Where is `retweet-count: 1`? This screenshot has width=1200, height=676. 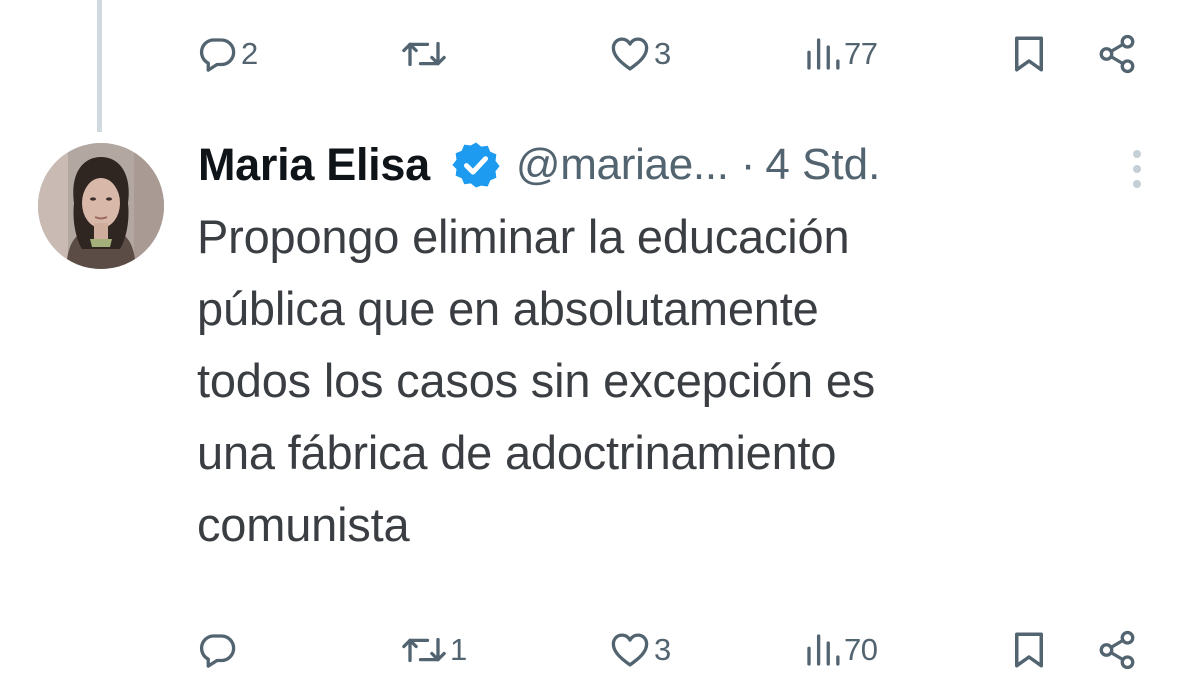
retweet-count: 1 is located at coordinates (458, 649).